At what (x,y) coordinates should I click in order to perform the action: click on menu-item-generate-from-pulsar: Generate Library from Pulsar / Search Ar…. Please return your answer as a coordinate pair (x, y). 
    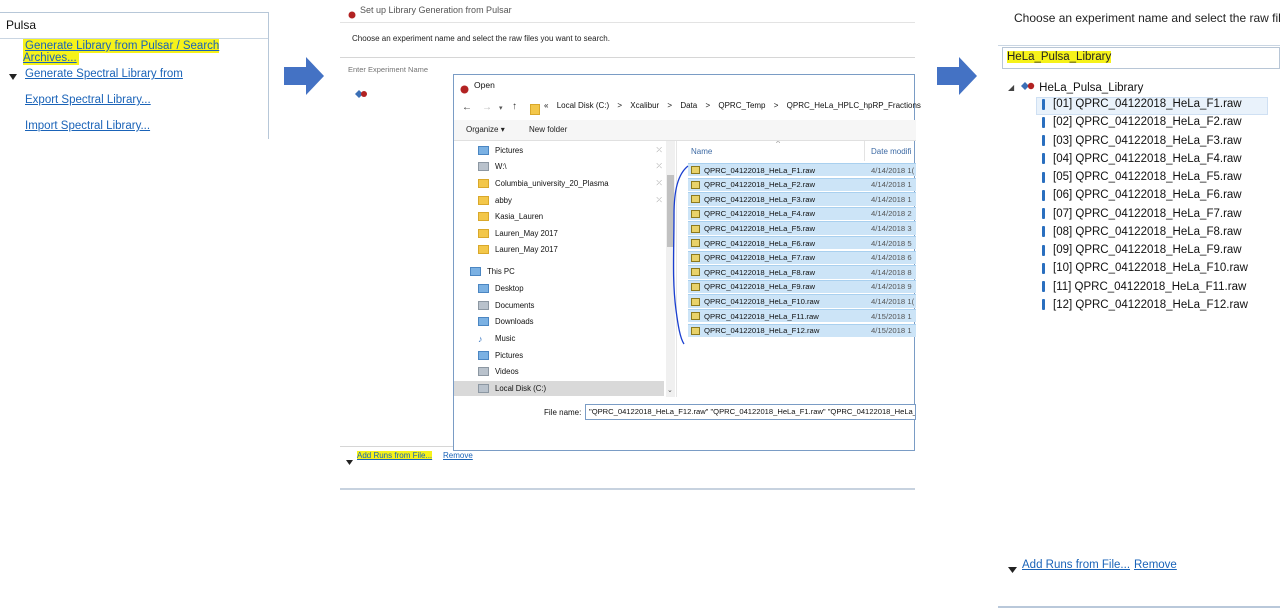
    Looking at the image, I should click on (145, 52).